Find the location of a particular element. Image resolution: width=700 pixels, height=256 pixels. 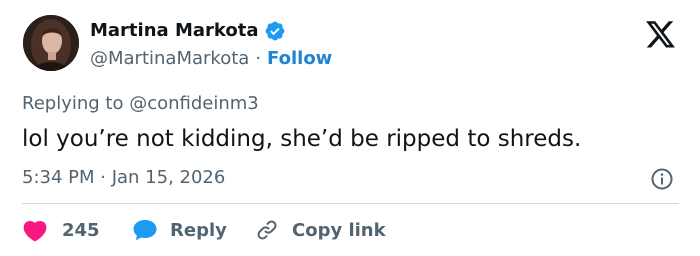

speech-bubble-icon is located at coordinates (145, 230).